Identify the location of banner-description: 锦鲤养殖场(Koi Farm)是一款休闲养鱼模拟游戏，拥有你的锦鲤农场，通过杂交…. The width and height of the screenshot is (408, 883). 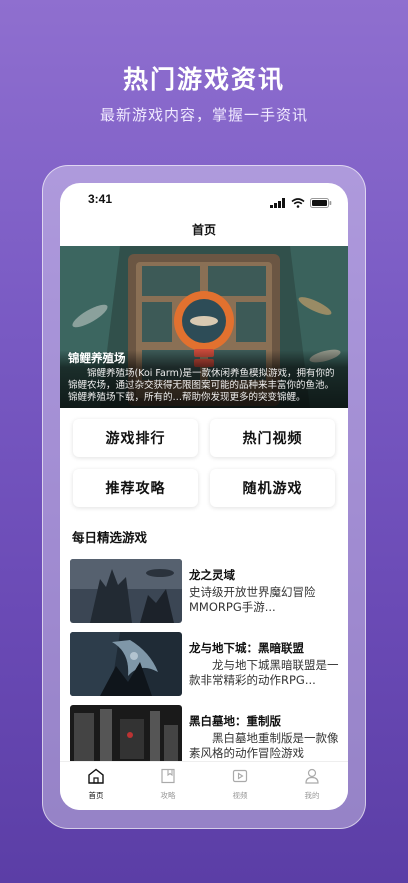
(201, 385).